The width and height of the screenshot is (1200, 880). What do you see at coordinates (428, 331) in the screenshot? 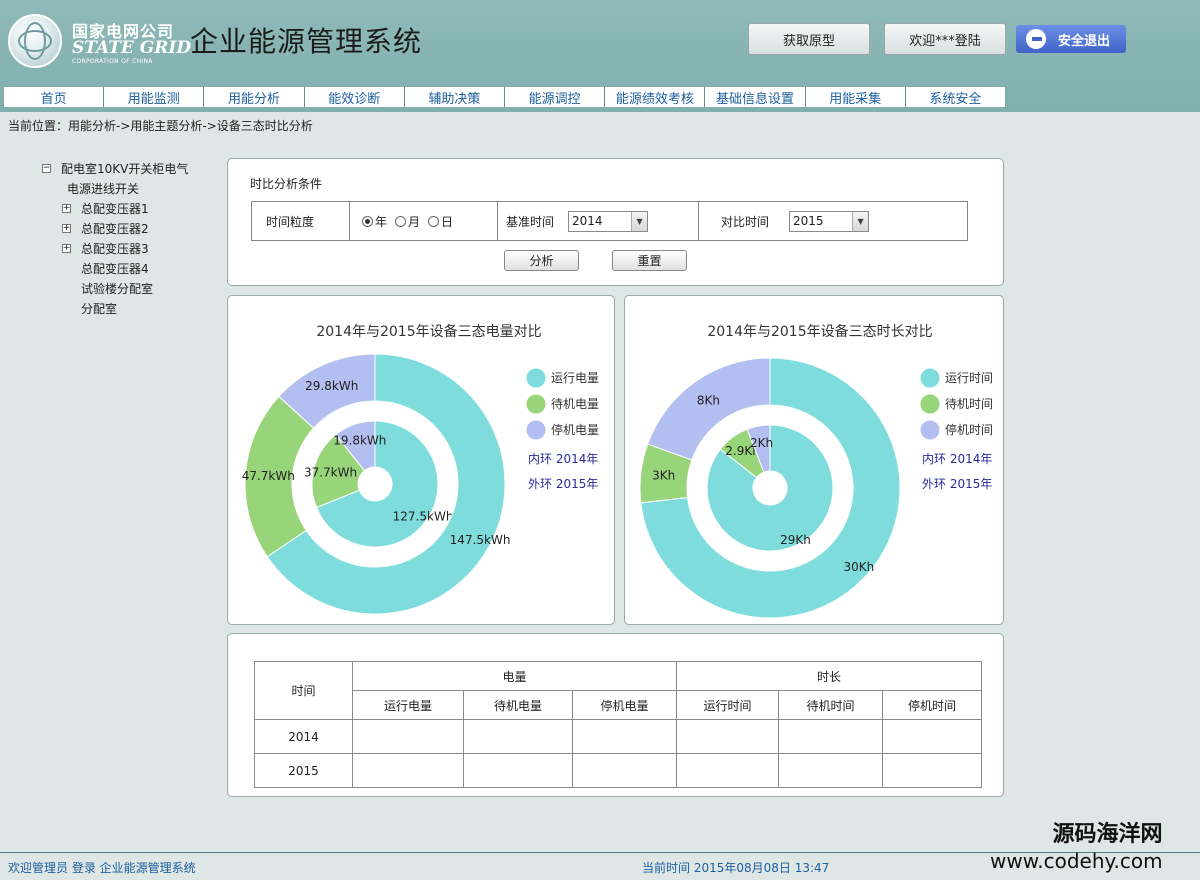
I see `chart-title: 2014年与2015年设备三态电量对比` at bounding box center [428, 331].